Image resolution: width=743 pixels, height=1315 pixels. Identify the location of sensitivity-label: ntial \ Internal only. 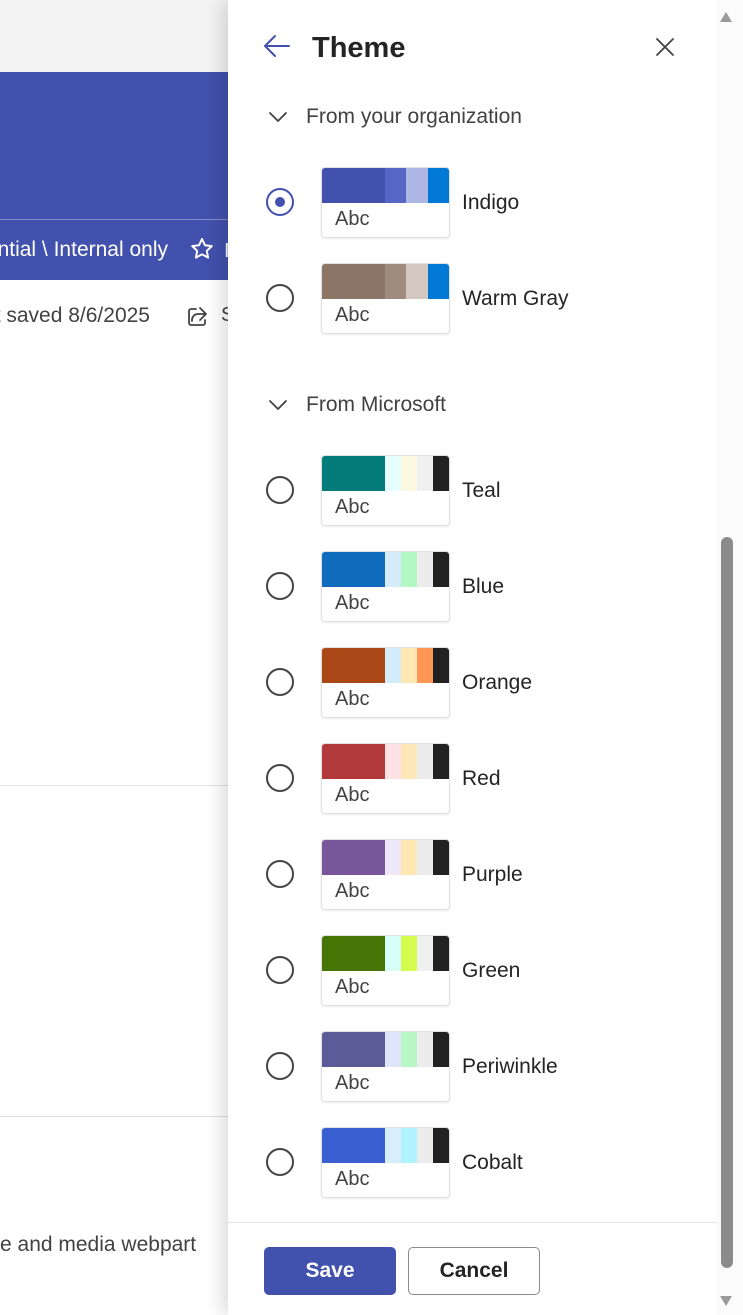
(84, 250).